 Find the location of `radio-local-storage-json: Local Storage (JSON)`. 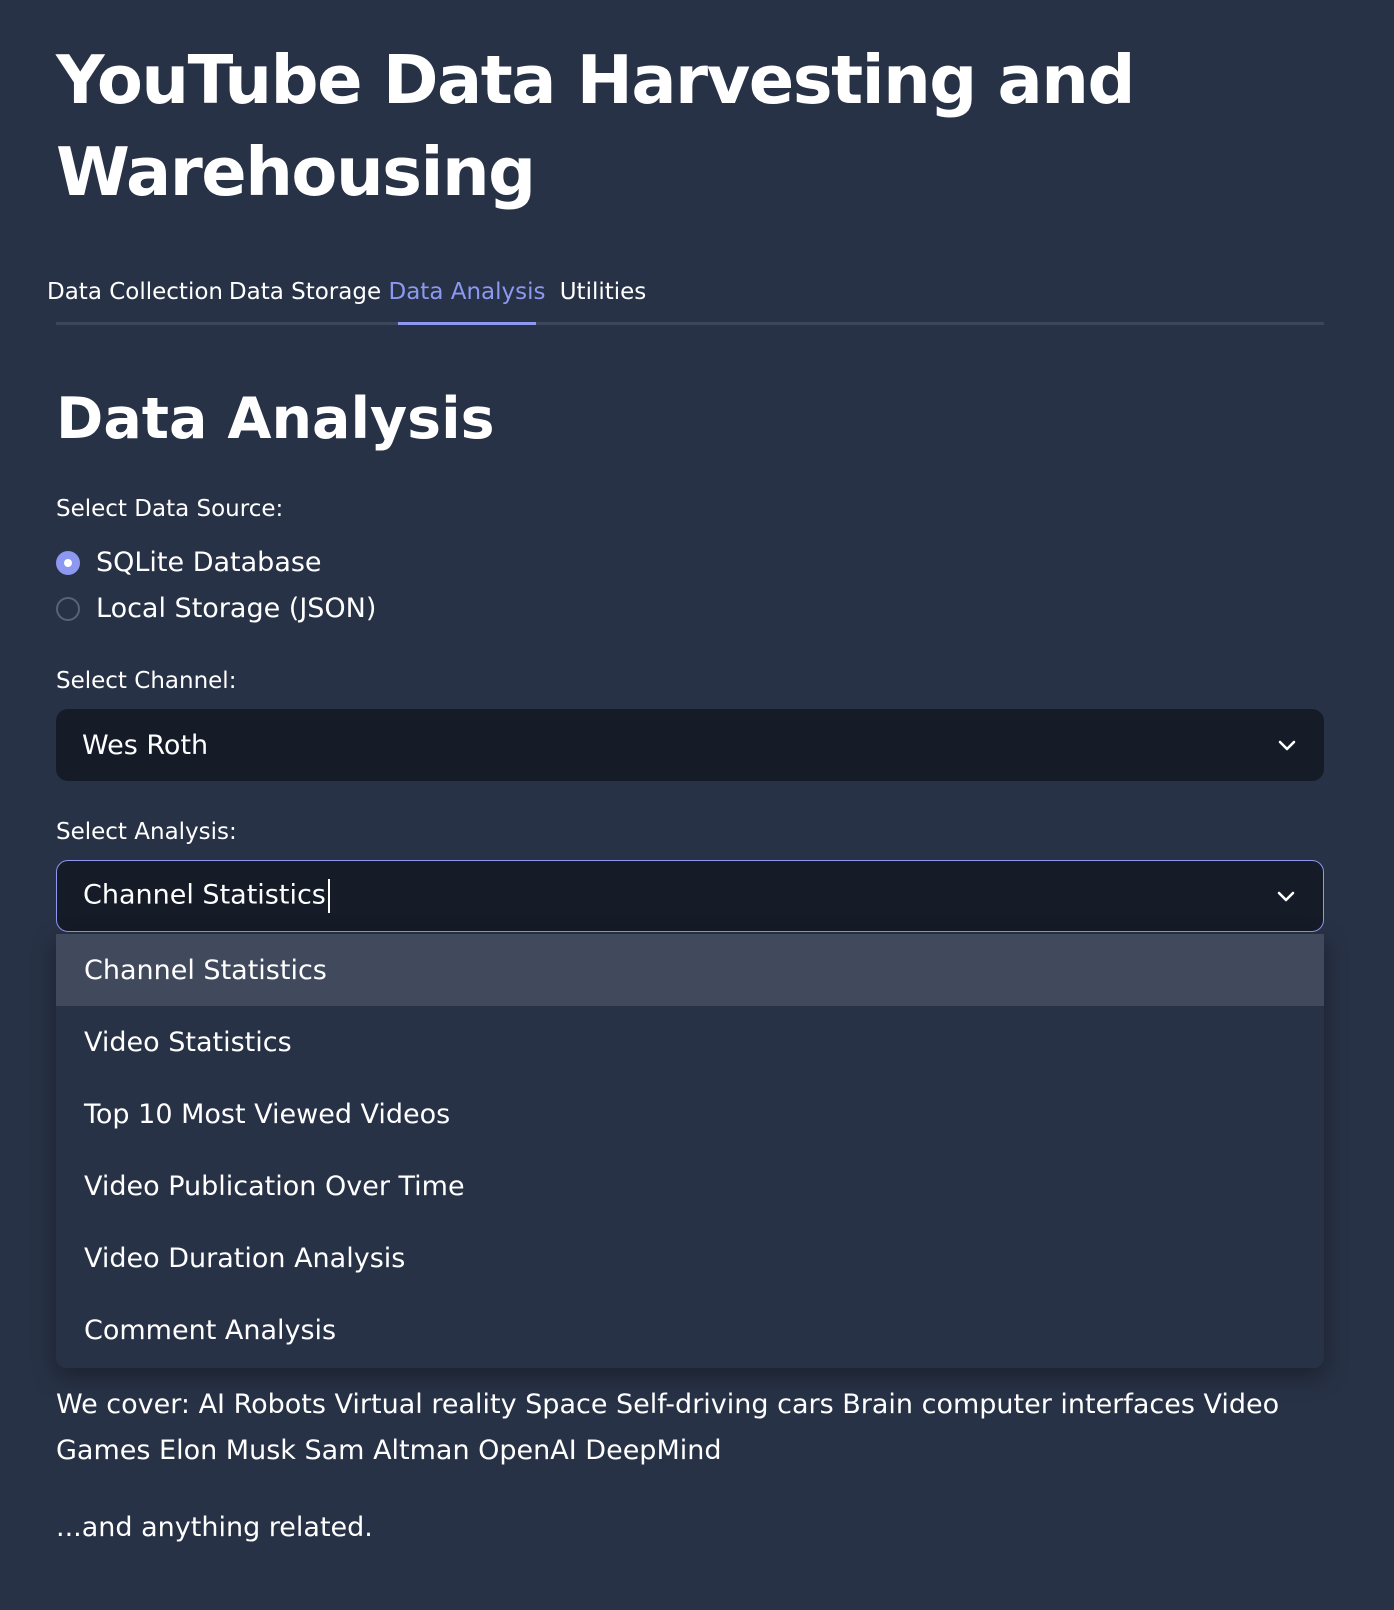

radio-local-storage-json: Local Storage (JSON) is located at coordinates (216, 609).